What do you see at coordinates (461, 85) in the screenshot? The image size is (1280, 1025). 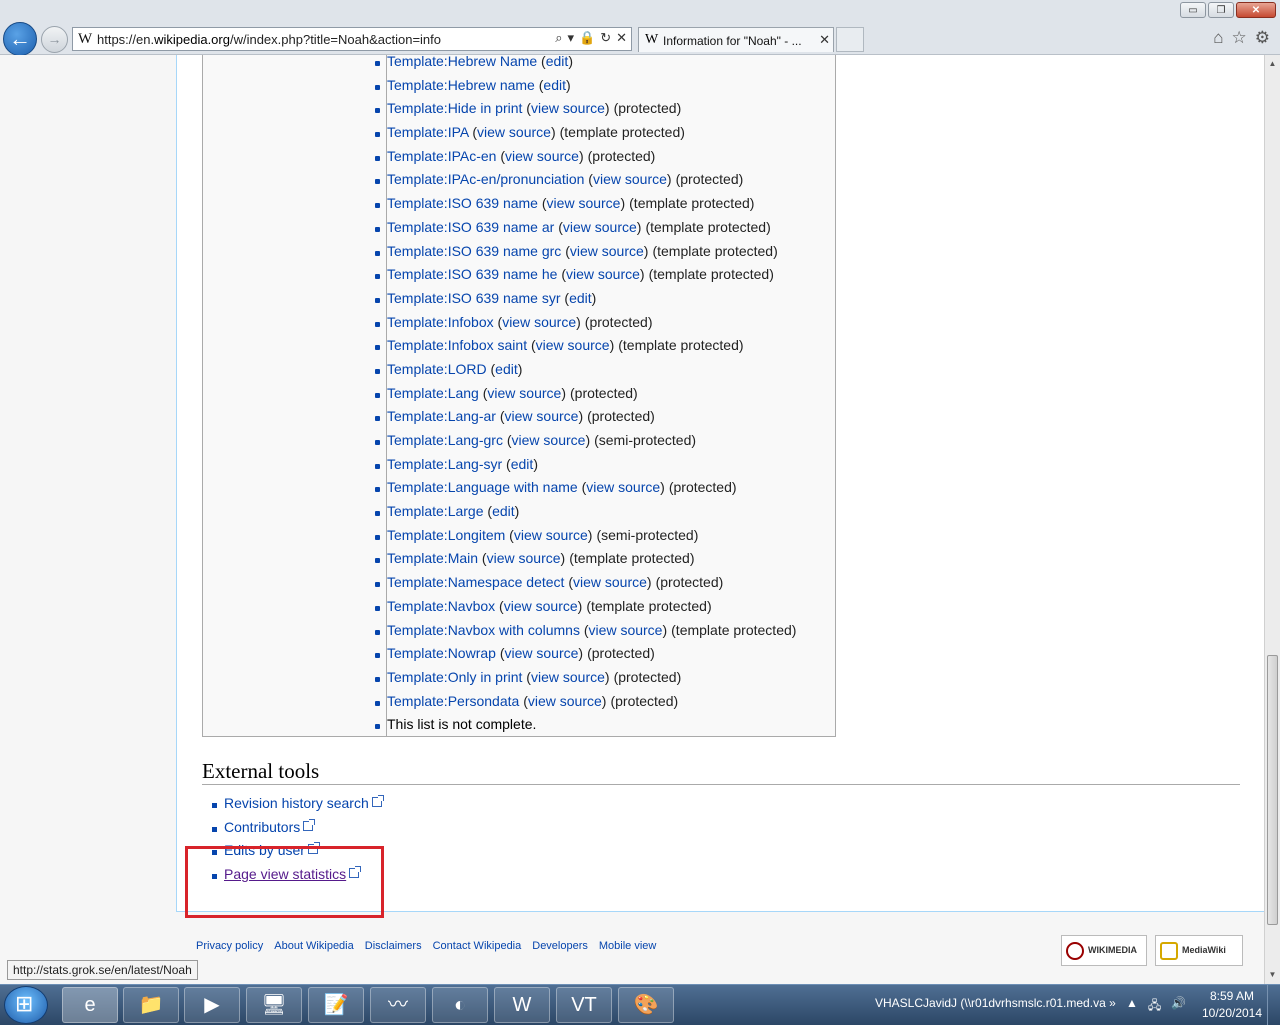 I see `template-link: Template:Hebrew name` at bounding box center [461, 85].